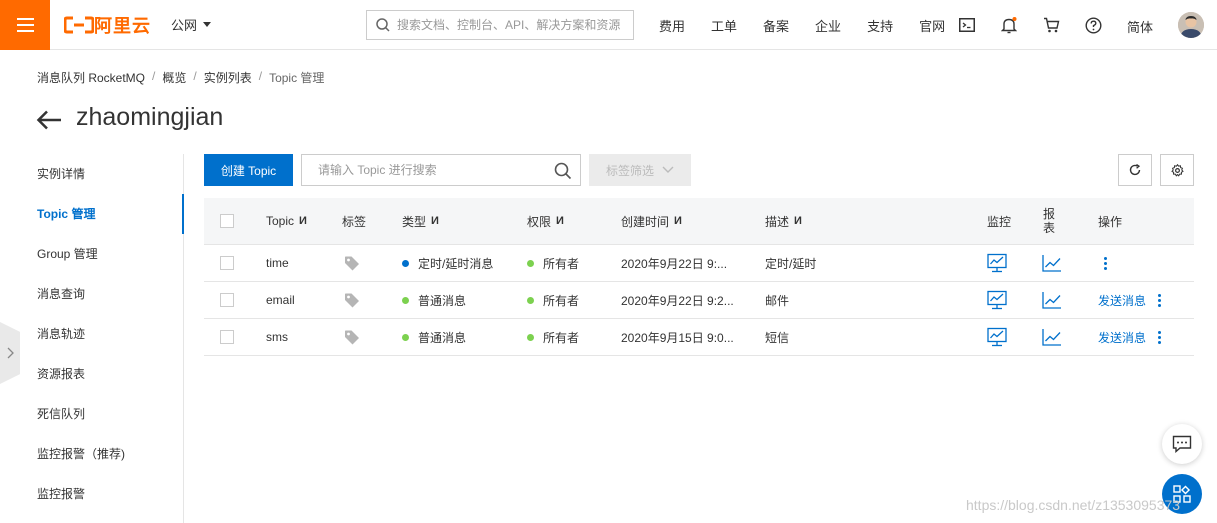 Image resolution: width=1217 pixels, height=523 pixels. What do you see at coordinates (79, 24) in the screenshot?
I see `aliyun-logo-icon` at bounding box center [79, 24].